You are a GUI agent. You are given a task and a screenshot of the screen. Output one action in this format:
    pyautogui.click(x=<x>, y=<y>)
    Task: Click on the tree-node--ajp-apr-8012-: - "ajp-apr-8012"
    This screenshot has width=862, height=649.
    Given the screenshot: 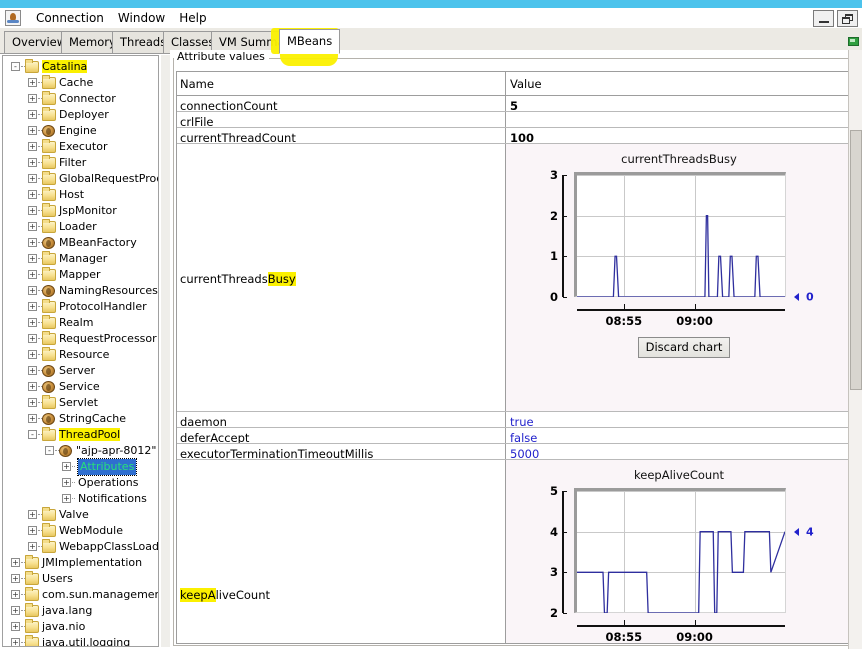 What is the action you would take?
    pyautogui.click(x=80, y=451)
    